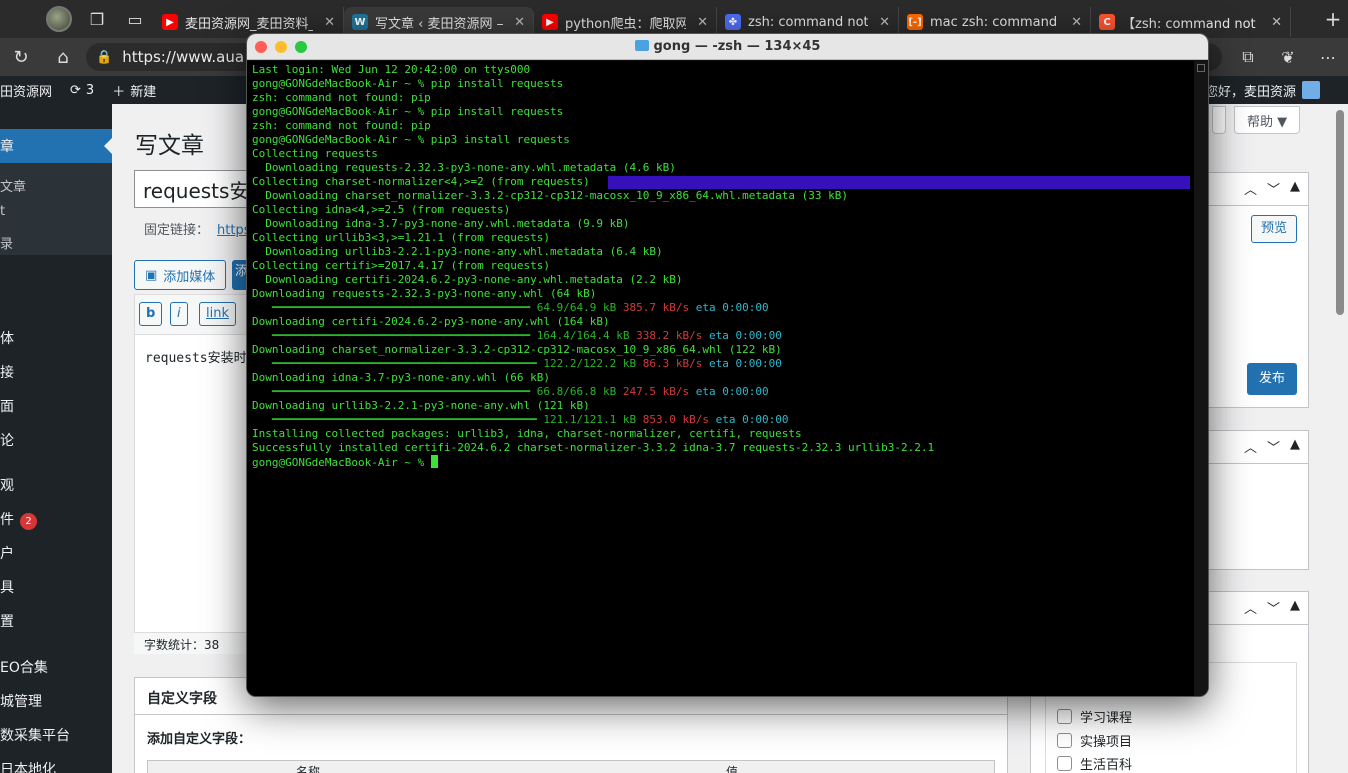  I want to click on sidebar-item-label: 论, so click(7, 441).